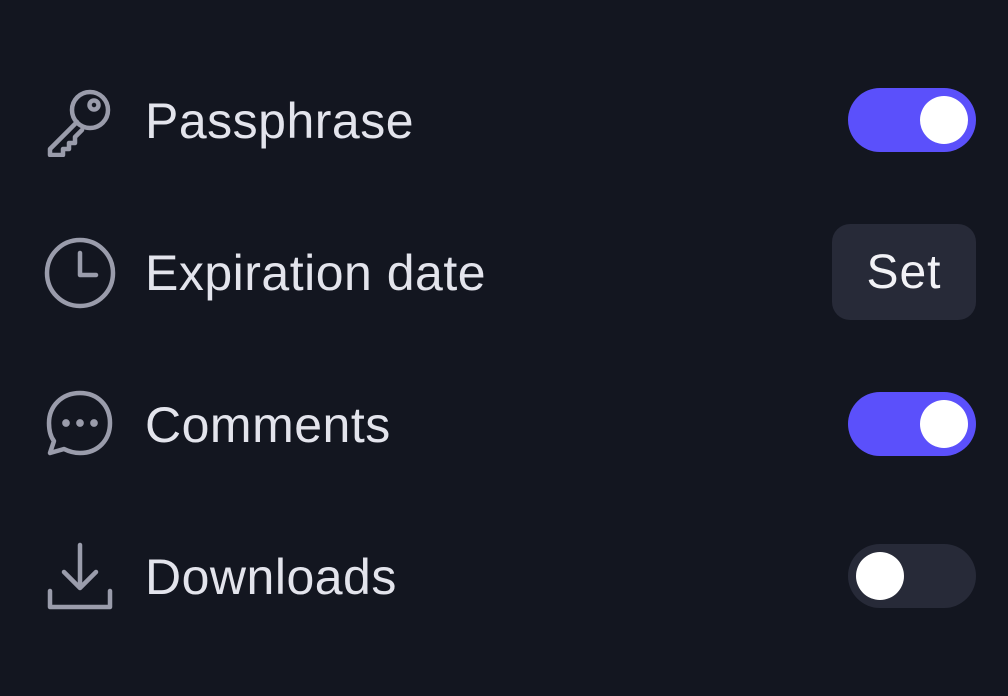 Image resolution: width=1008 pixels, height=696 pixels. Describe the element at coordinates (80, 273) in the screenshot. I see `clock-icon` at that location.